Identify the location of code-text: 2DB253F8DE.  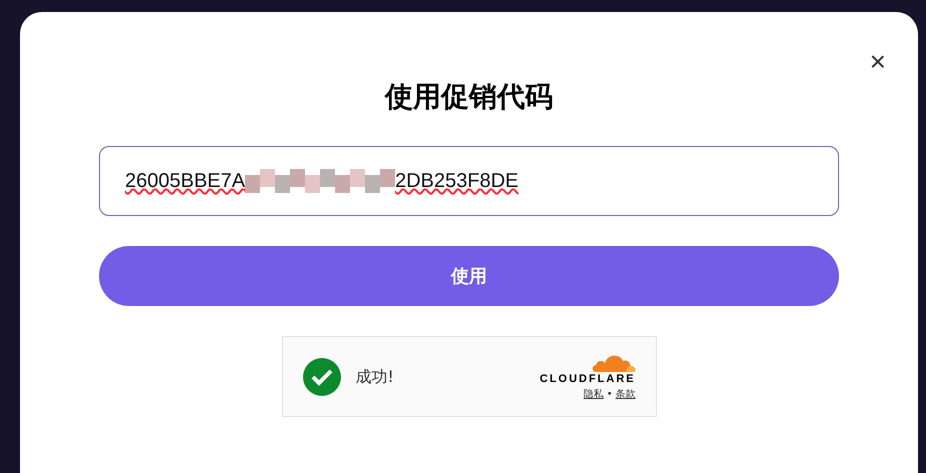
(457, 181).